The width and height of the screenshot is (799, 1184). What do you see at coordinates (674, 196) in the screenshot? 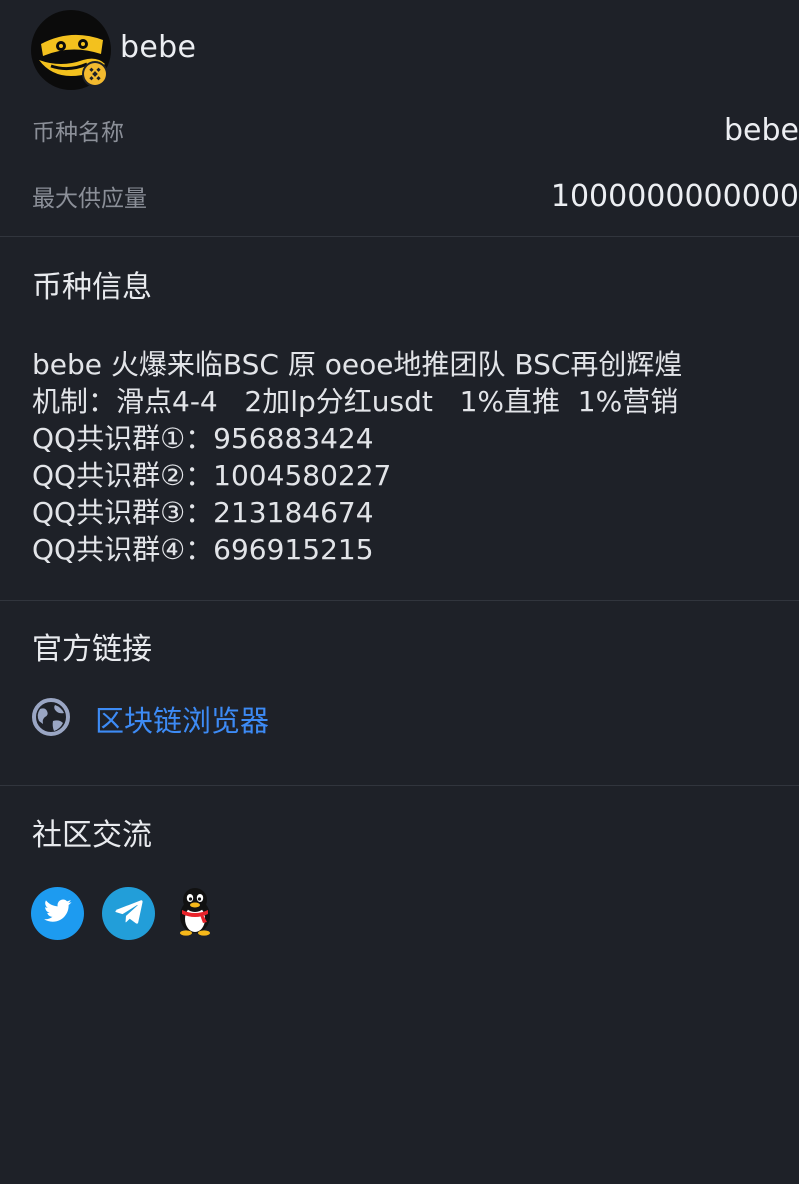
I see `info-value: 1000000000000` at bounding box center [674, 196].